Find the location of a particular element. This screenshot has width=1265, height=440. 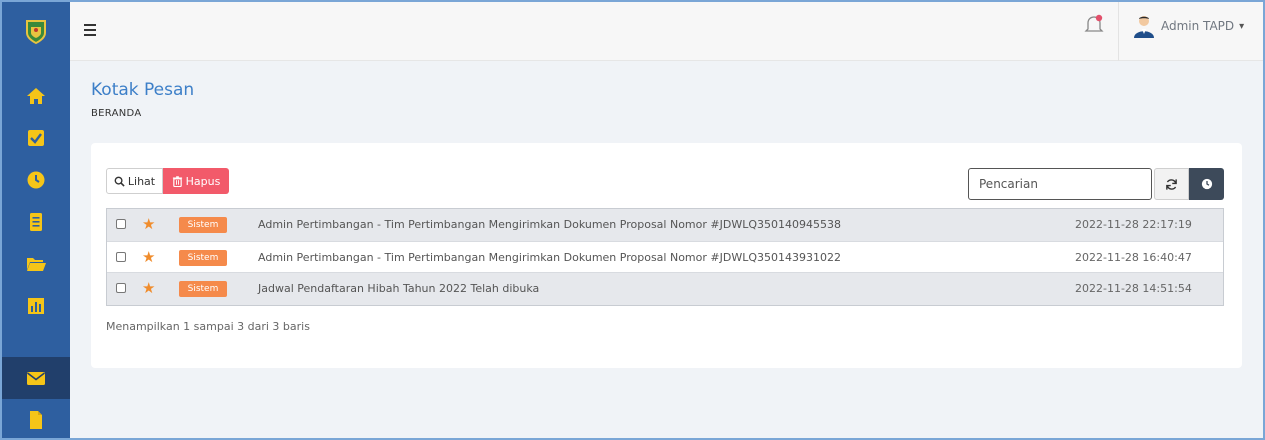

message-date: 2022-11-28 22:17:19 is located at coordinates (1133, 224).